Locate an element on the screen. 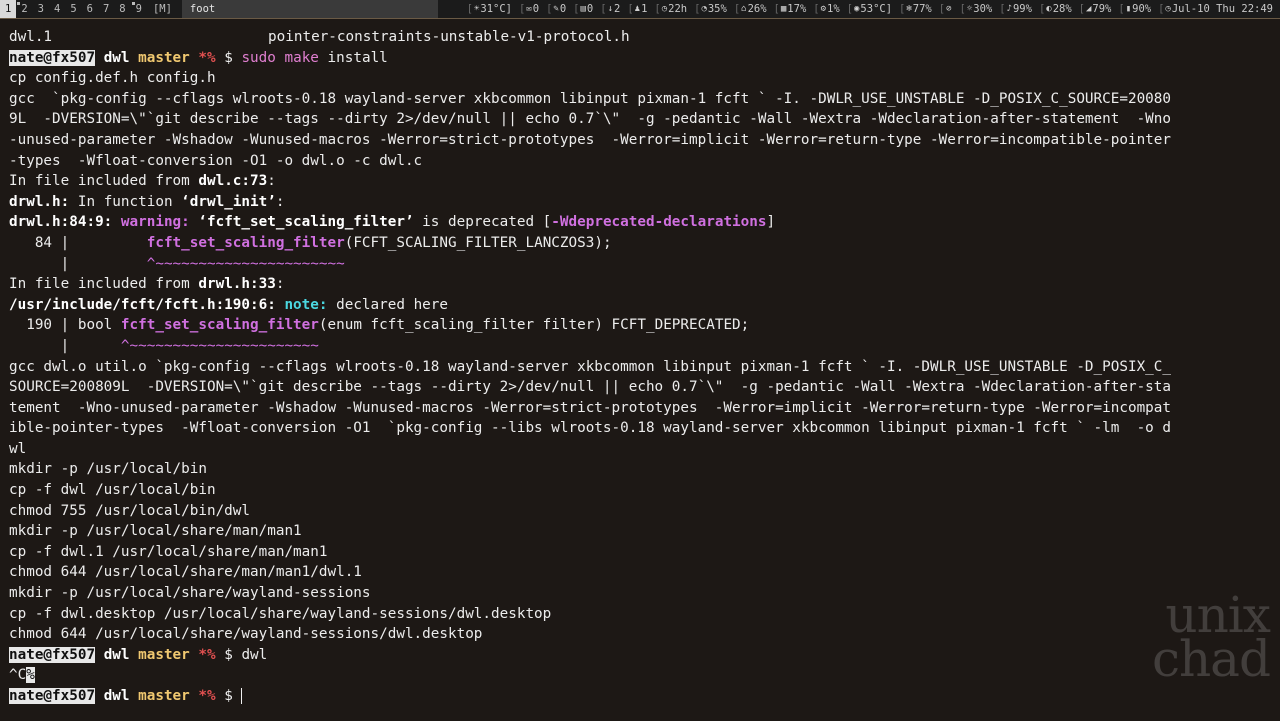 The width and height of the screenshot is (1280, 721). status-block: [♟ 1 is located at coordinates (636, 9).